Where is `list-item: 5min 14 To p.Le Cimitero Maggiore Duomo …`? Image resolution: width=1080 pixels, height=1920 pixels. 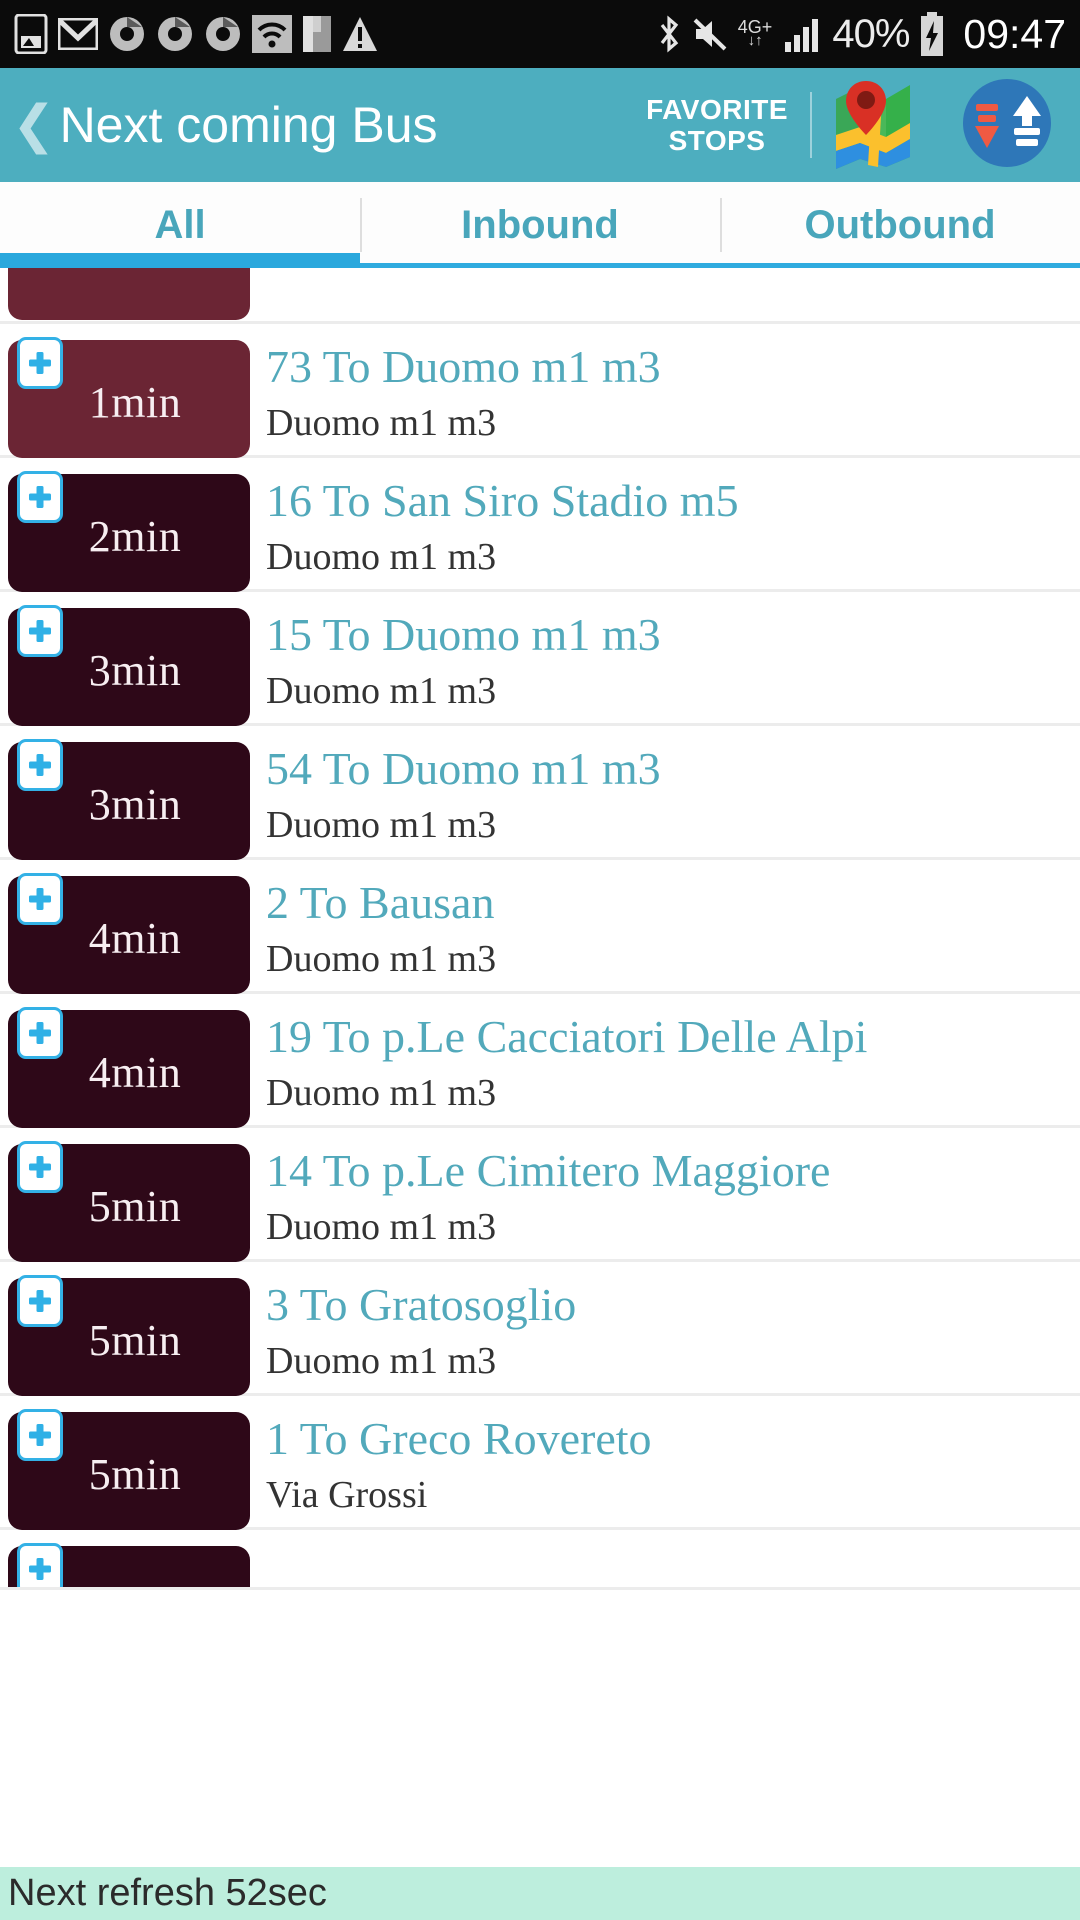
list-item: 5min 14 To p.Le Cimitero Maggiore Duomo … is located at coordinates (540, 1195).